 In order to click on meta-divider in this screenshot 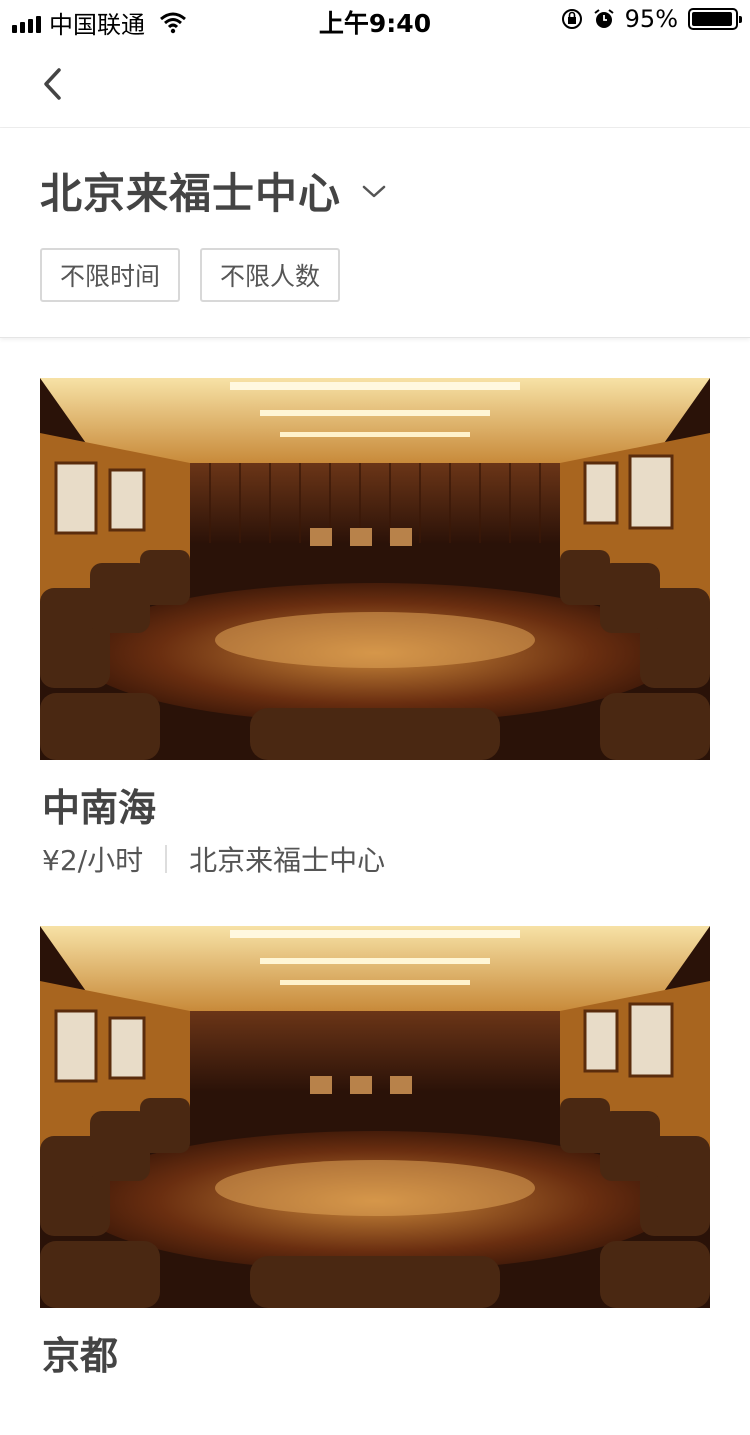, I will do `click(166, 859)`.